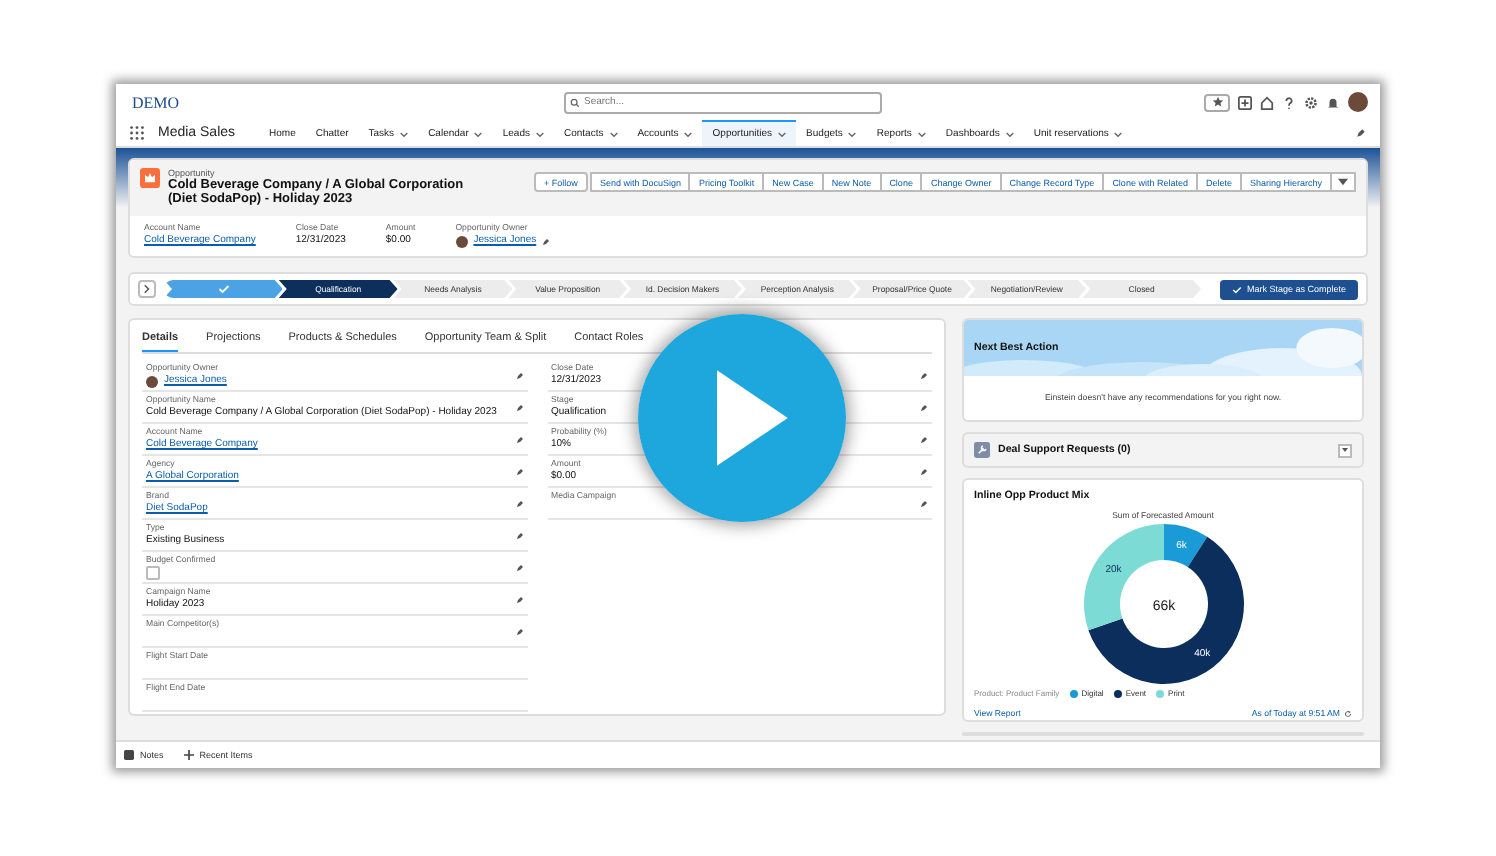  Describe the element at coordinates (1348, 713) in the screenshot. I see `refresh-icon` at that location.